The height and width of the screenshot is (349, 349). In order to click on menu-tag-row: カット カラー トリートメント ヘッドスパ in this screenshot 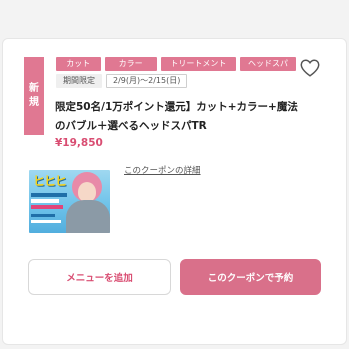, I will do `click(176, 64)`.